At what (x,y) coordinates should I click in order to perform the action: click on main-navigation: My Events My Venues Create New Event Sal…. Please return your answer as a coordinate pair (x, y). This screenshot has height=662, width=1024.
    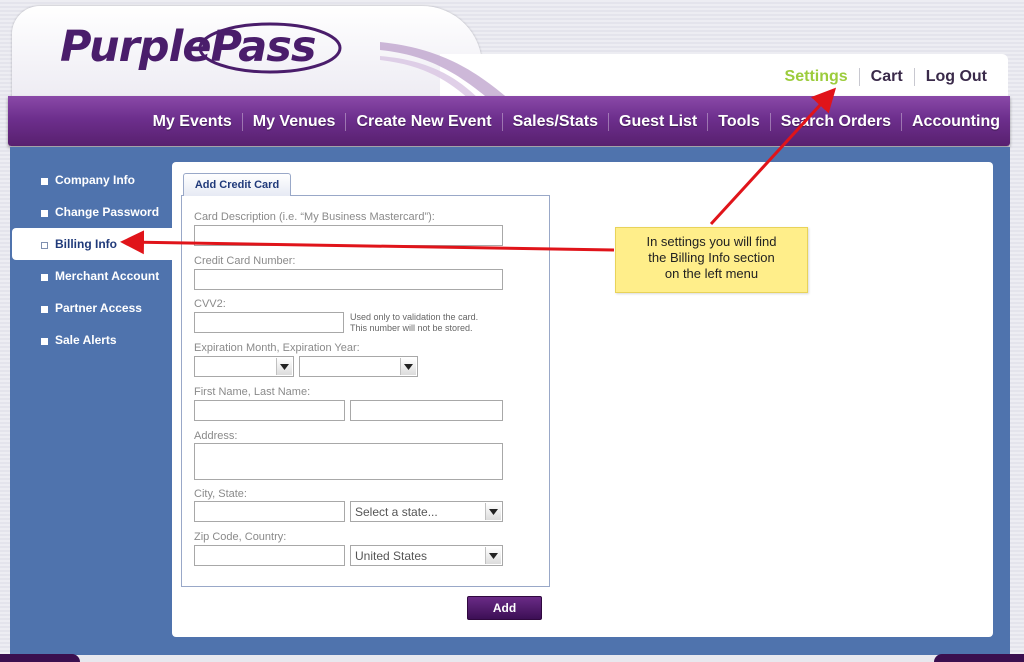
    Looking at the image, I should click on (509, 121).